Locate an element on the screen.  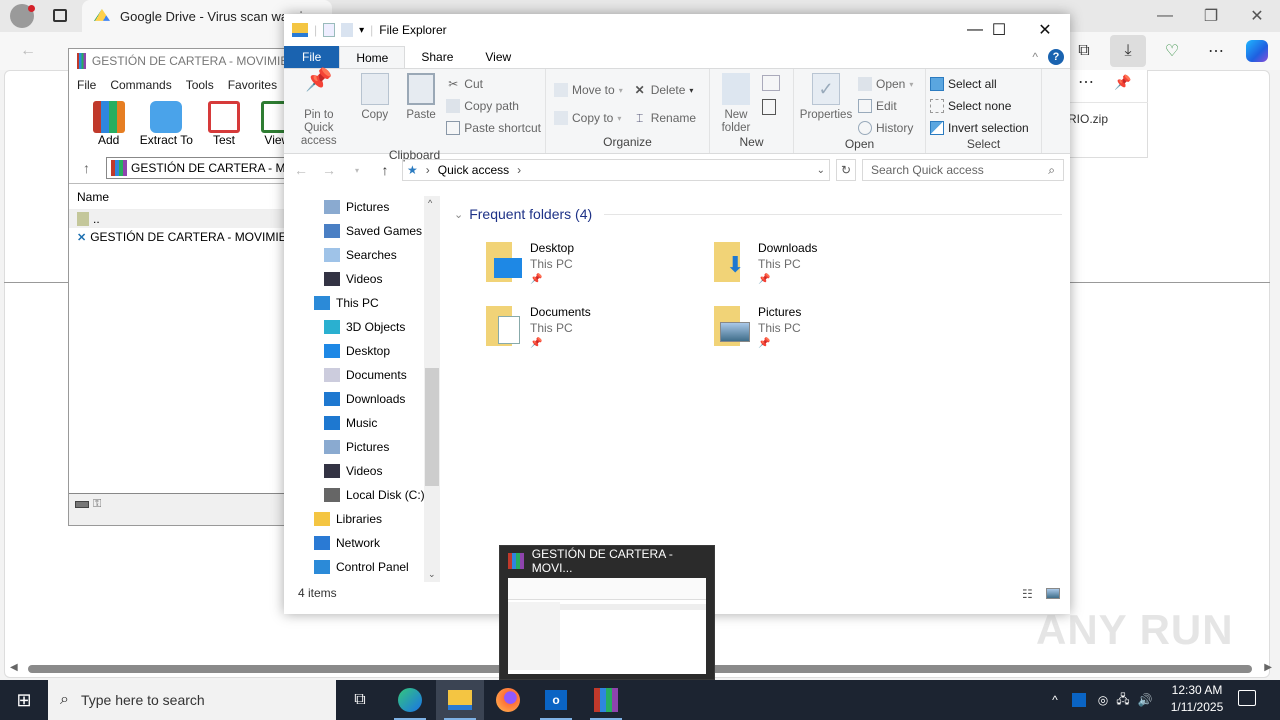
folder-tile-downloads: ⬇ Downloads This PC 📌 is located at coordinates (764, 264).